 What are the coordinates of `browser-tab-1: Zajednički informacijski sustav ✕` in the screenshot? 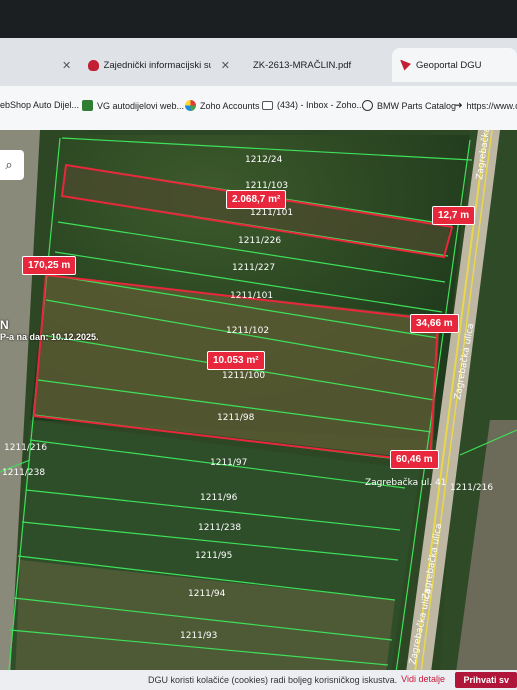 It's located at (155, 65).